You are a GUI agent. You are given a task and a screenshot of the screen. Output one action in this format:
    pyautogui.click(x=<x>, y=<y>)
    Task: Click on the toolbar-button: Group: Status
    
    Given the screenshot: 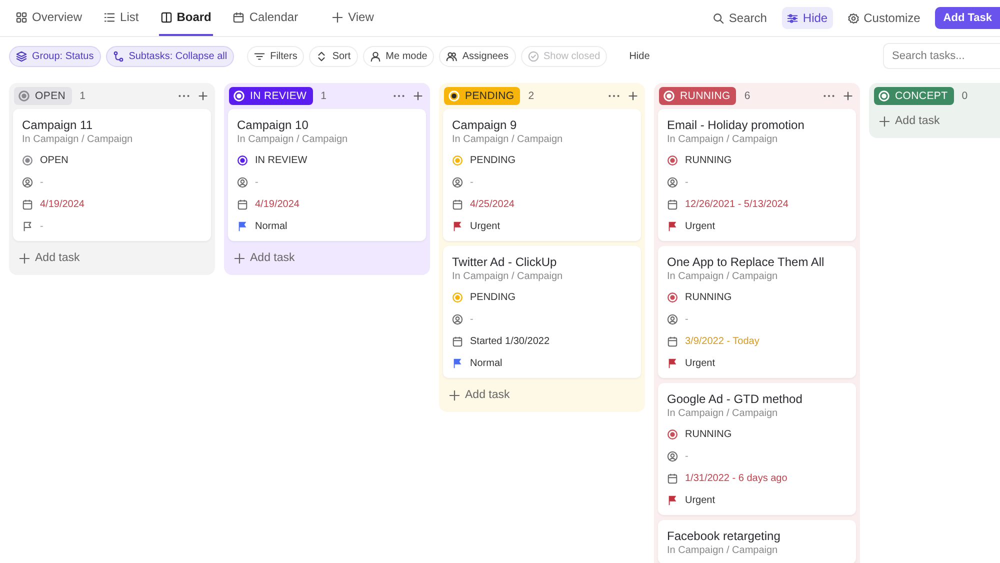 What is the action you would take?
    pyautogui.click(x=55, y=56)
    